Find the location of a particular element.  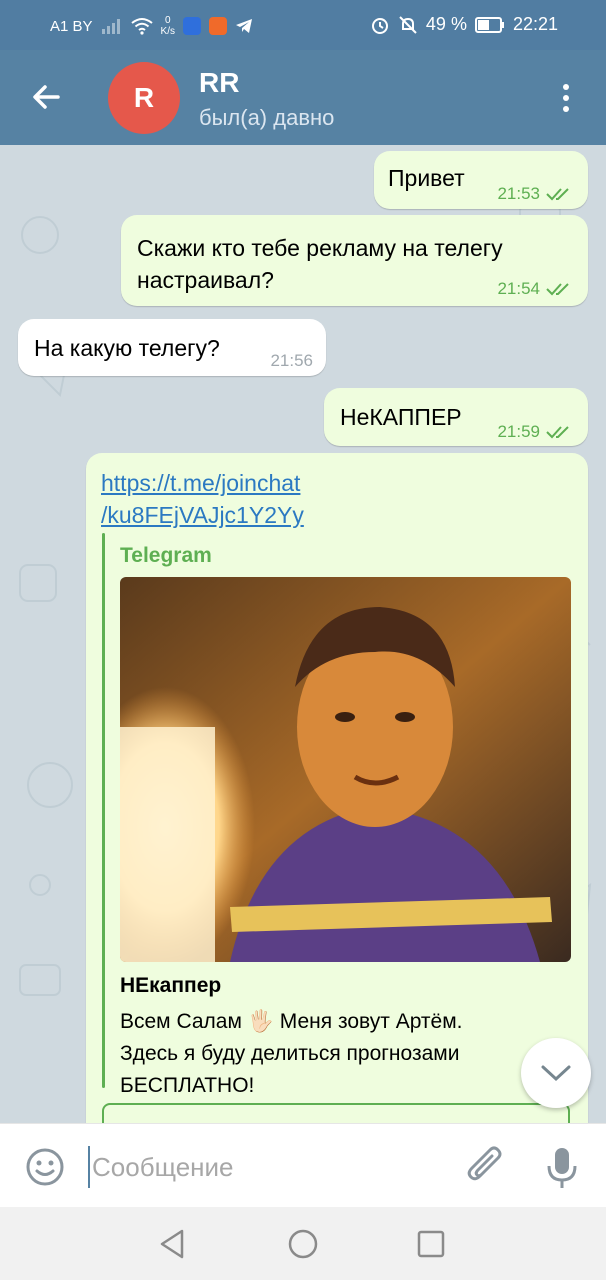

link-preview-accent-bar is located at coordinates (103, 810).